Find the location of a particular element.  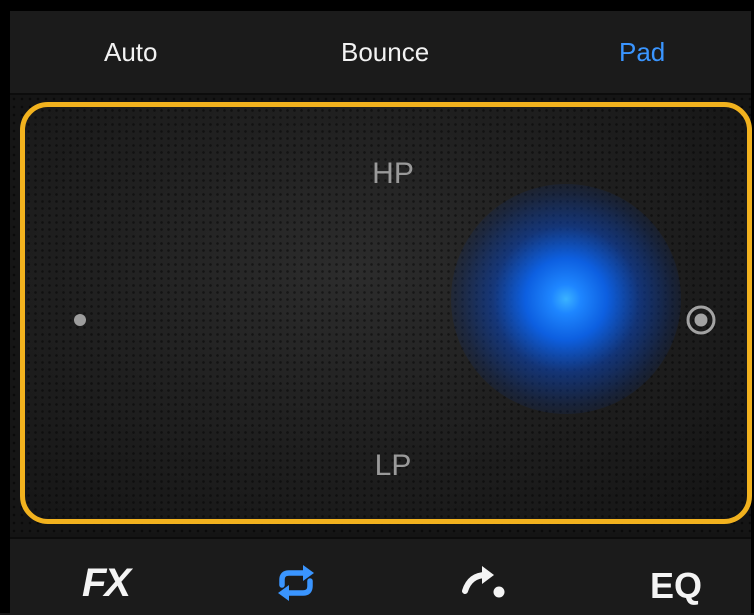

dot-icon is located at coordinates (80, 320).